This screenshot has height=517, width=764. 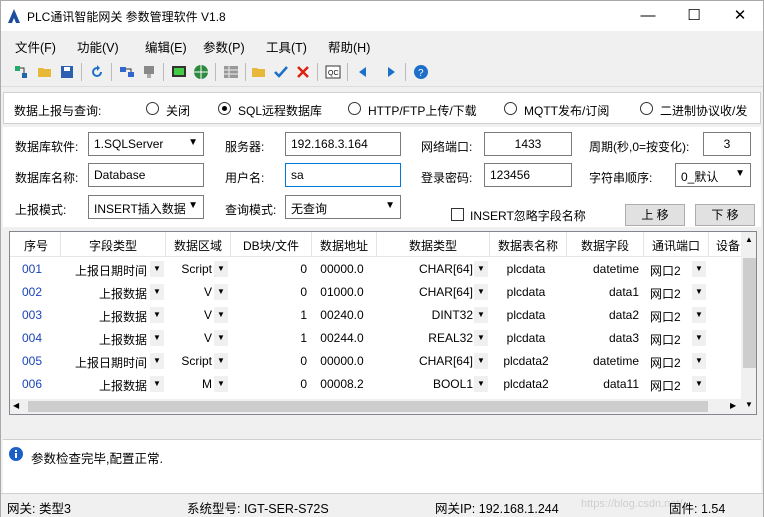 I want to click on period-input: 3, so click(x=727, y=144).